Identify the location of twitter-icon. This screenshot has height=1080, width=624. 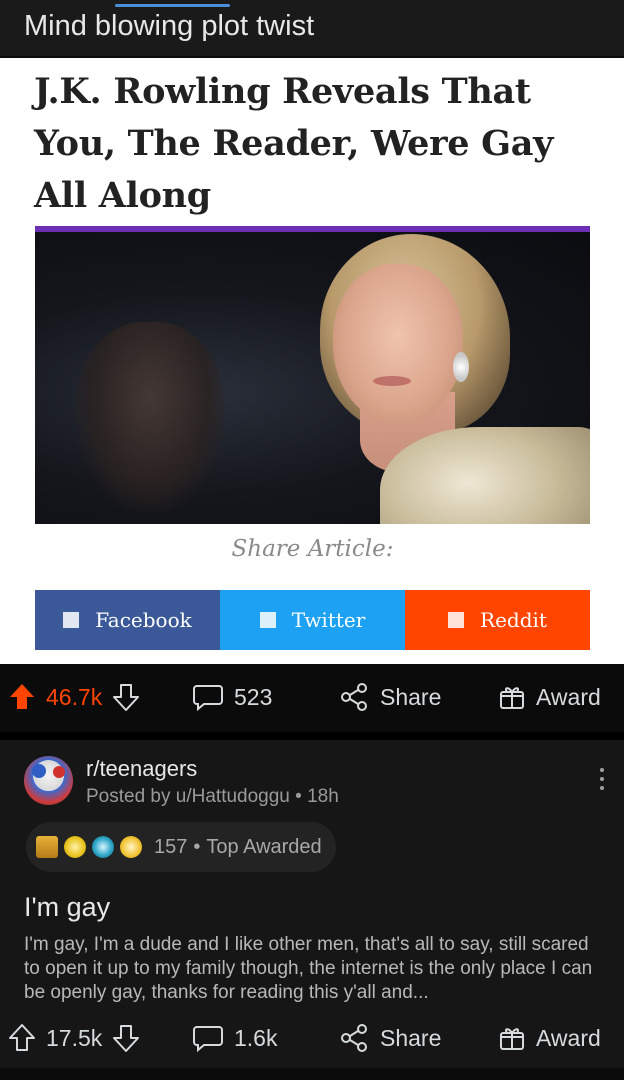
(267, 620).